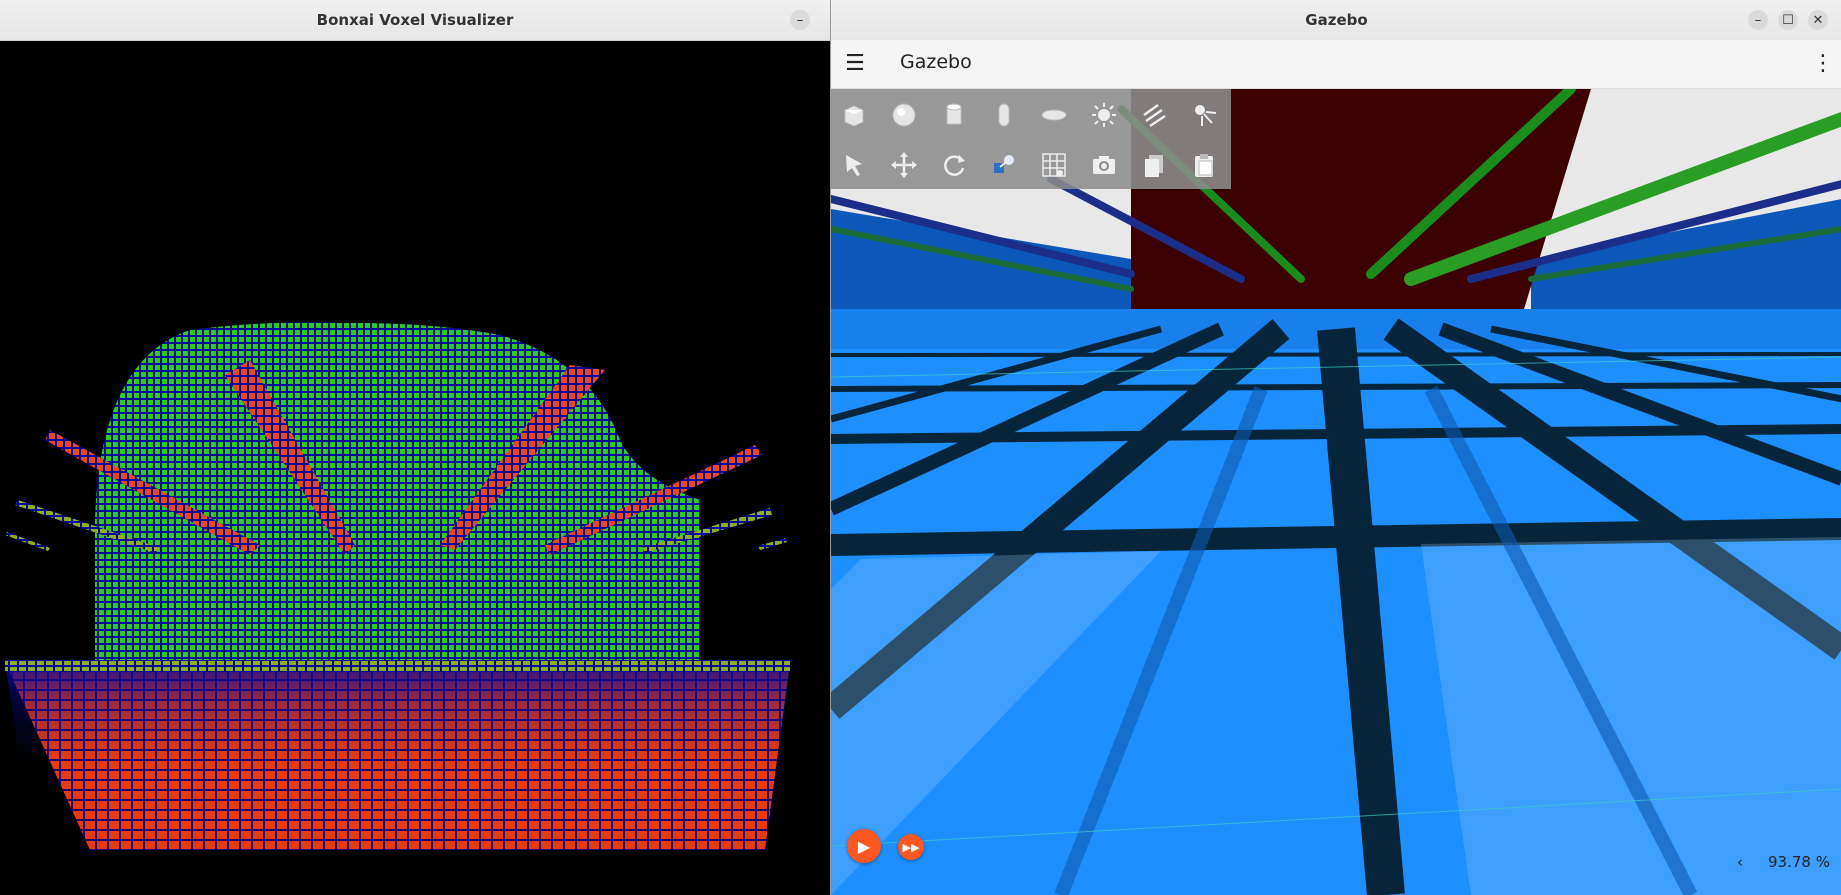 This screenshot has height=895, width=1841. What do you see at coordinates (1054, 115) in the screenshot?
I see `ellipsoid-shape-icon` at bounding box center [1054, 115].